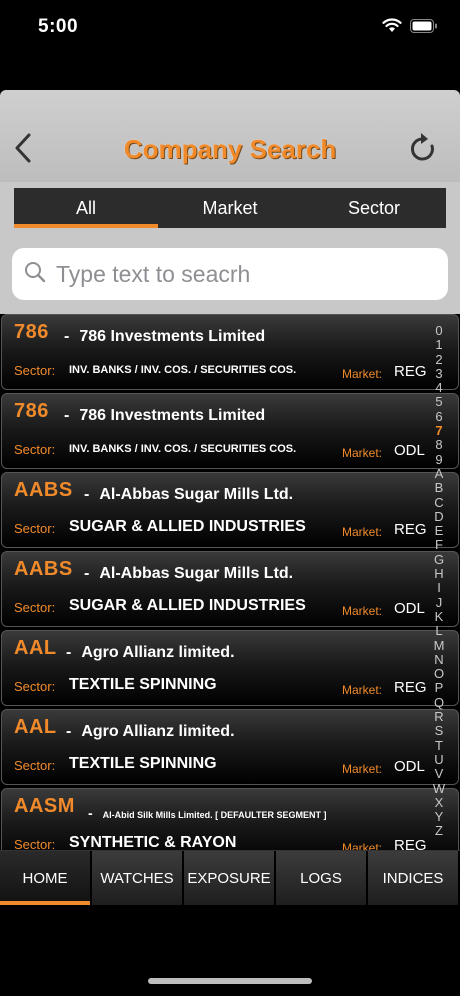  I want to click on wifi-icon, so click(392, 28).